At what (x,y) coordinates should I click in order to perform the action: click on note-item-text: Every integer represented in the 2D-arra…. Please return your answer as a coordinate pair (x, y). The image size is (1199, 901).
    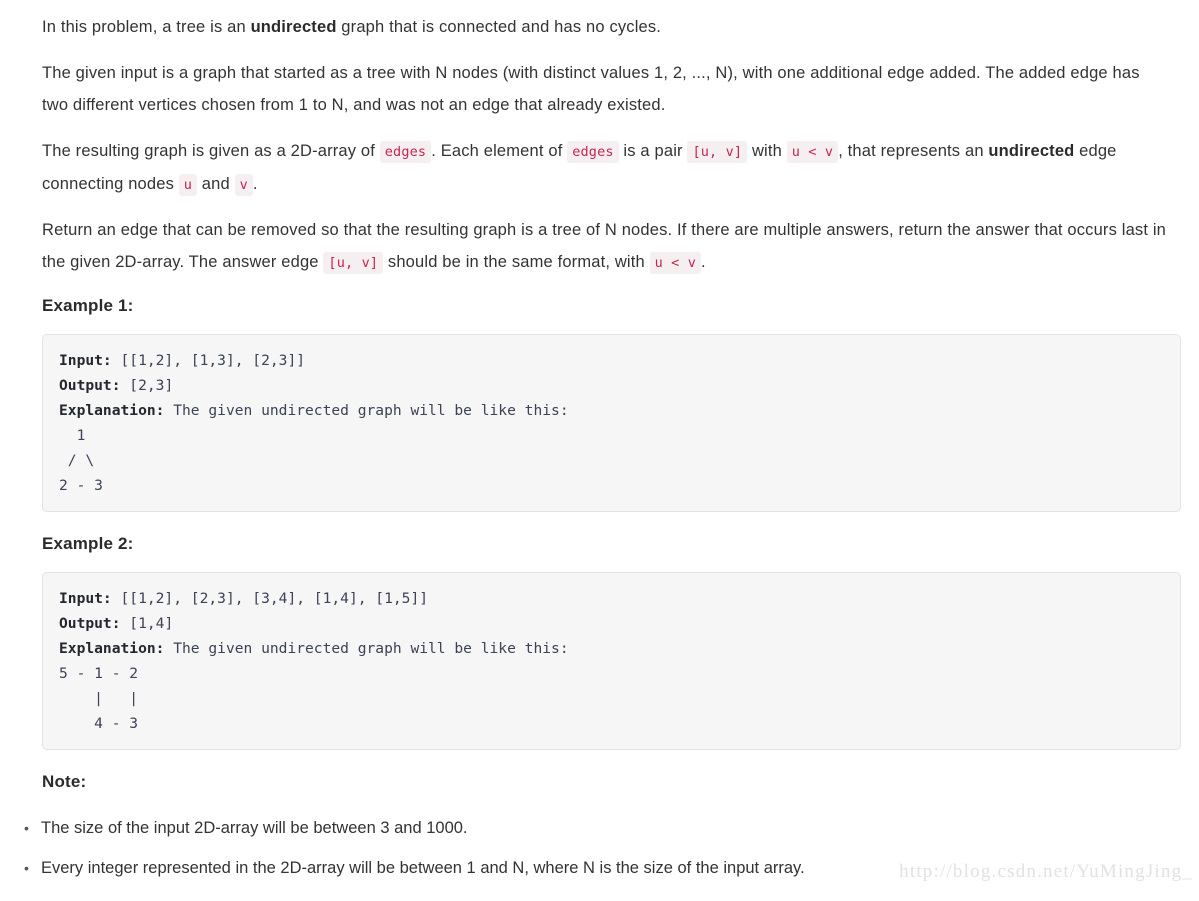
    Looking at the image, I should click on (423, 868).